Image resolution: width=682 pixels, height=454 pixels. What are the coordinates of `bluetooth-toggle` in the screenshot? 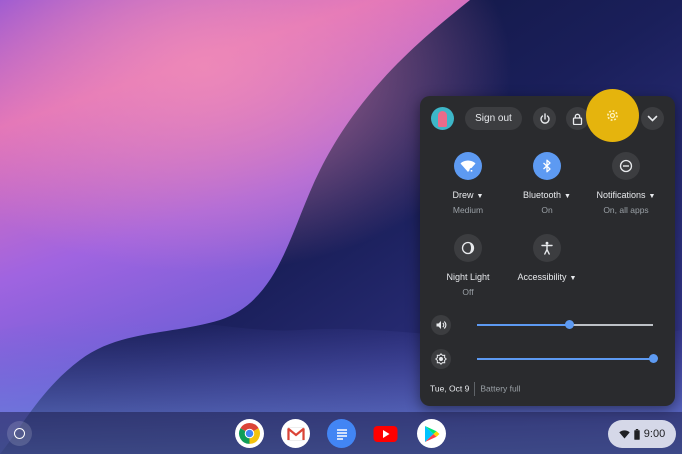 It's located at (547, 166).